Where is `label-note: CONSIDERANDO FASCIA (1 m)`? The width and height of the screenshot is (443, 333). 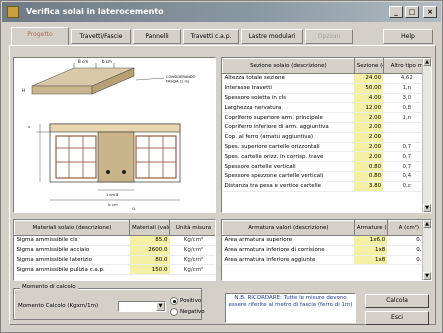 label-note: CONSIDERANDO FASCIA (1 m) is located at coordinates (181, 79).